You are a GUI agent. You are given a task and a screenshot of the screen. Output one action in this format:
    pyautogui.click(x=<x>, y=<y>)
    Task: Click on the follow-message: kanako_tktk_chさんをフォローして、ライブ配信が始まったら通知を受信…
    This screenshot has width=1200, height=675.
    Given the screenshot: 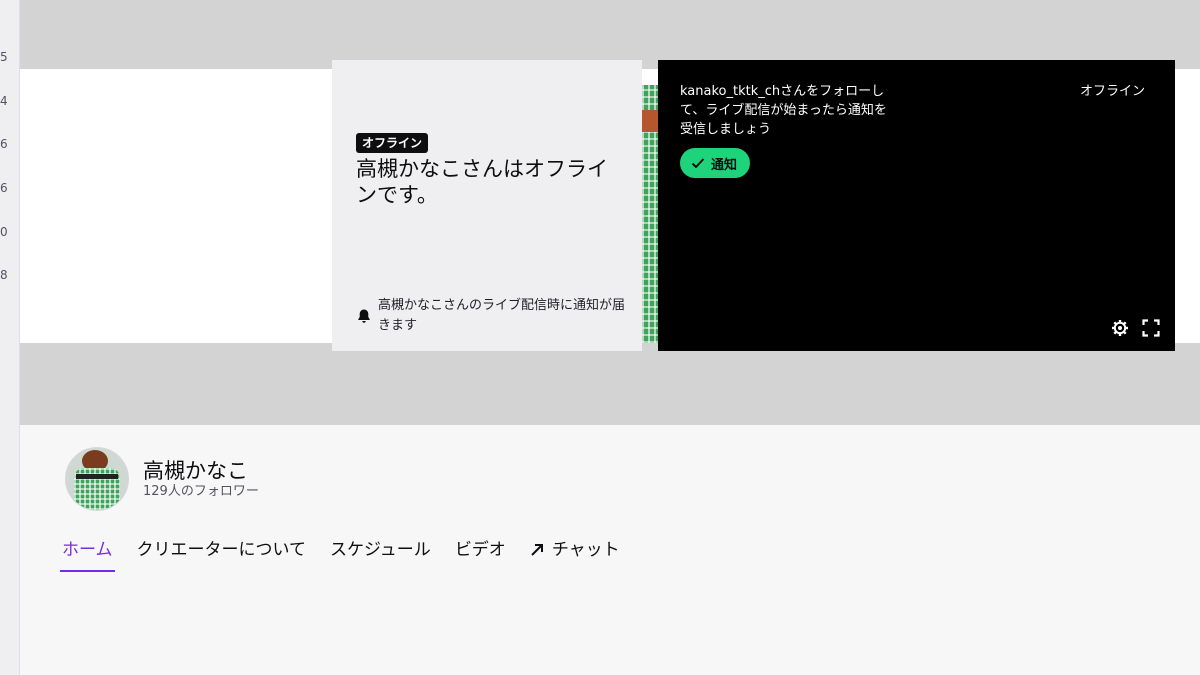 What is the action you would take?
    pyautogui.click(x=783, y=110)
    